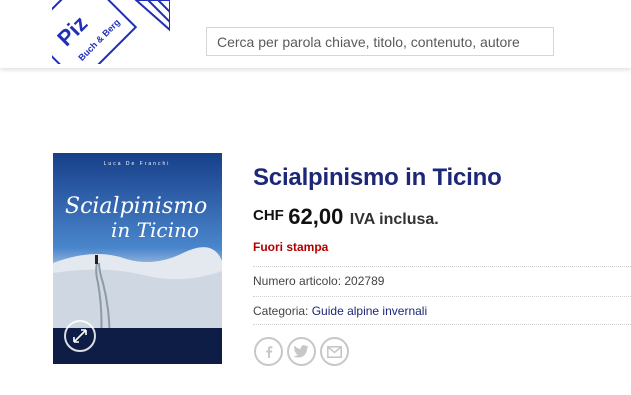 The width and height of the screenshot is (631, 395). Describe the element at coordinates (281, 311) in the screenshot. I see `category-label: Categoria:` at that location.